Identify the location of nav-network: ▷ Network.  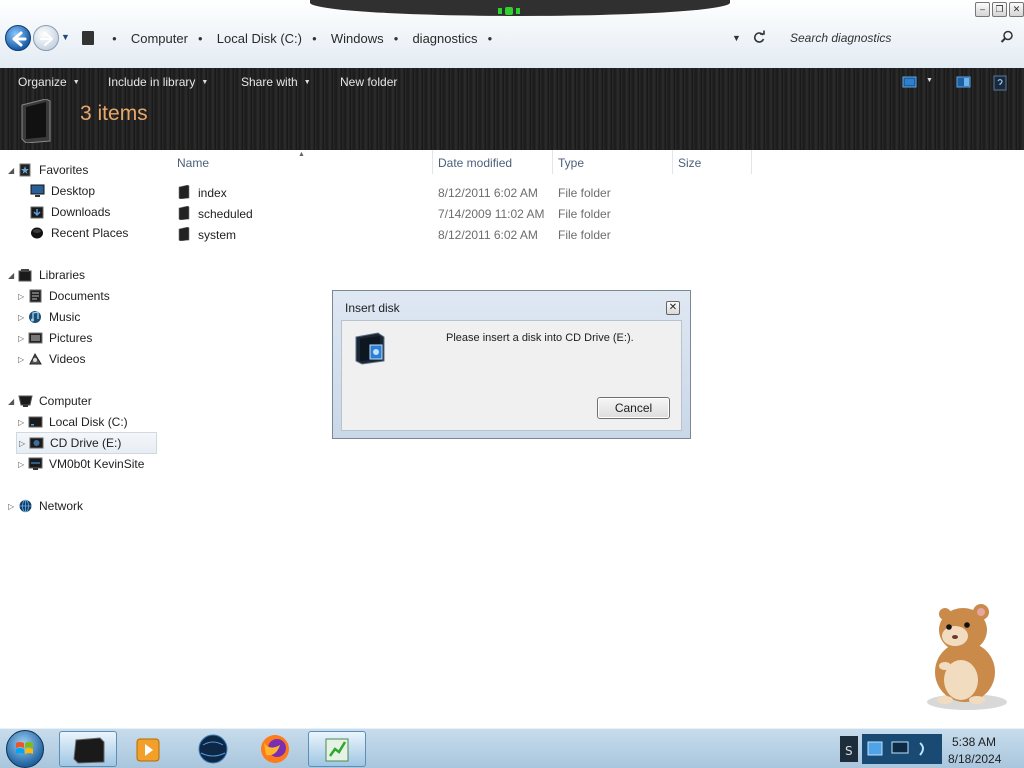
(45, 506).